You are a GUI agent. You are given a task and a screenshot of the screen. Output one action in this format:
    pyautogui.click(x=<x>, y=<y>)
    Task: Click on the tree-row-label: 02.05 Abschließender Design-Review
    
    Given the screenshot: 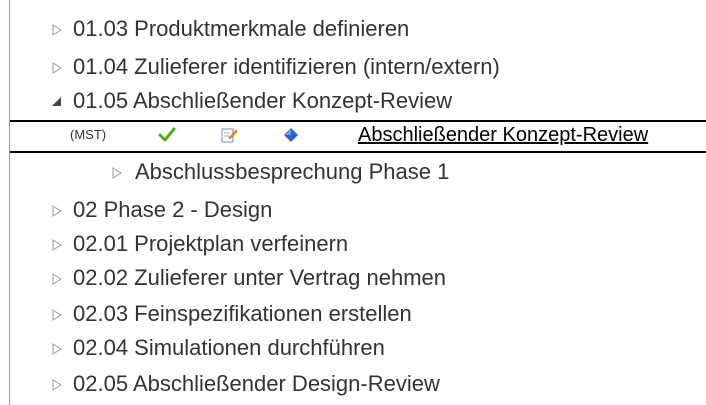 What is the action you would take?
    pyautogui.click(x=256, y=383)
    